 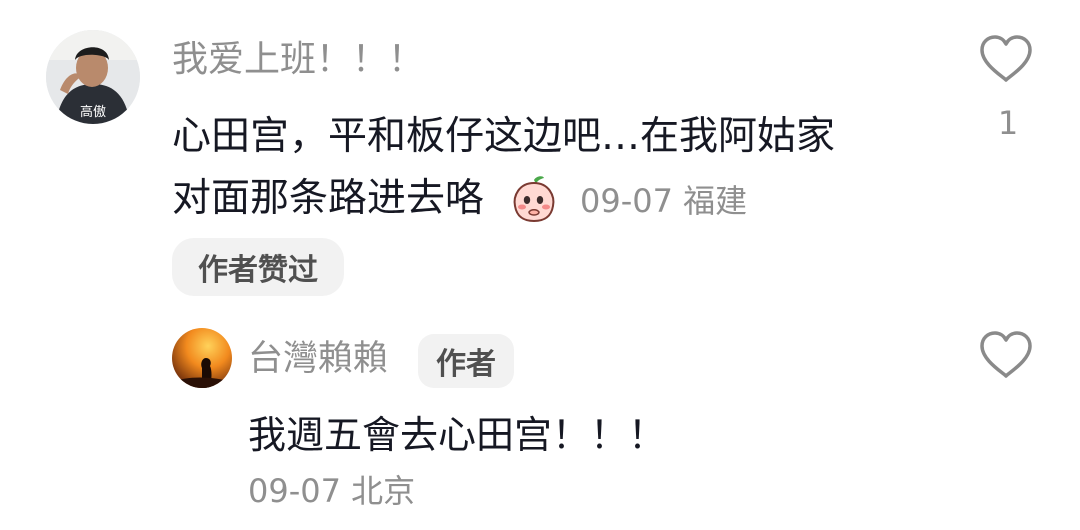 What do you see at coordinates (715, 201) in the screenshot?
I see `comment-location: 福建` at bounding box center [715, 201].